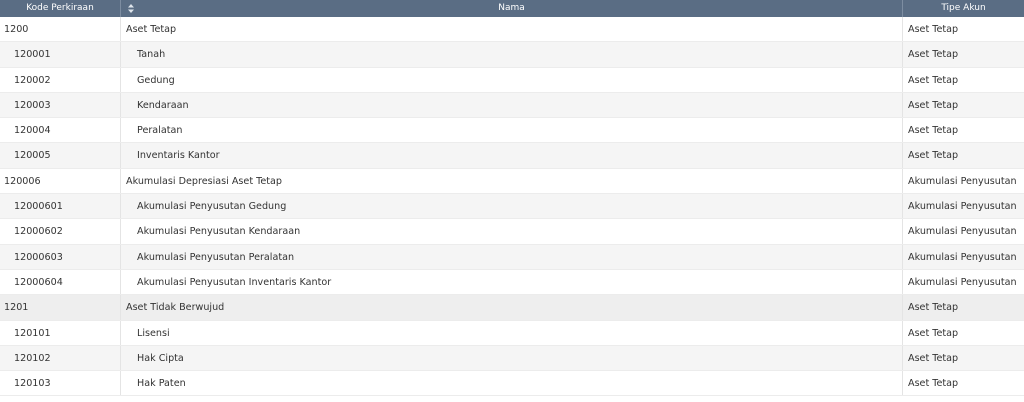  What do you see at coordinates (60, 231) in the screenshot?
I see `cell-kode: 12000602` at bounding box center [60, 231].